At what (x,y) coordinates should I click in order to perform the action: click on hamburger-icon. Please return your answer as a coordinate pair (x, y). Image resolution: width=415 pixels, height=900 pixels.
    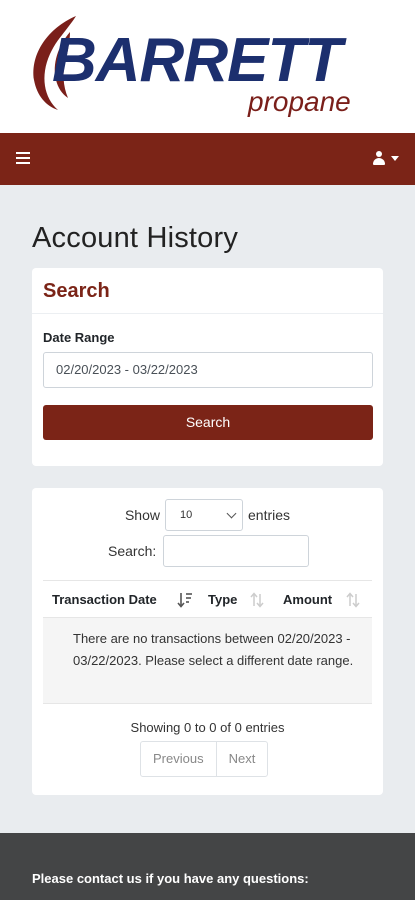
    Looking at the image, I should click on (23, 158).